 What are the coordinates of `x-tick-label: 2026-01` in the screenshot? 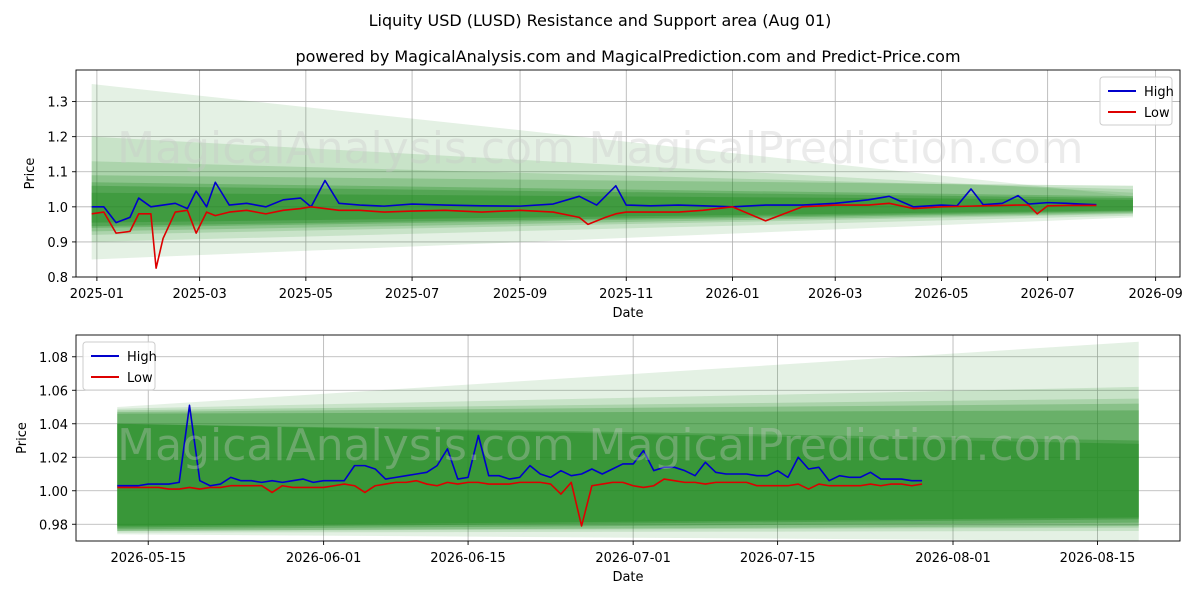 It's located at (732, 294).